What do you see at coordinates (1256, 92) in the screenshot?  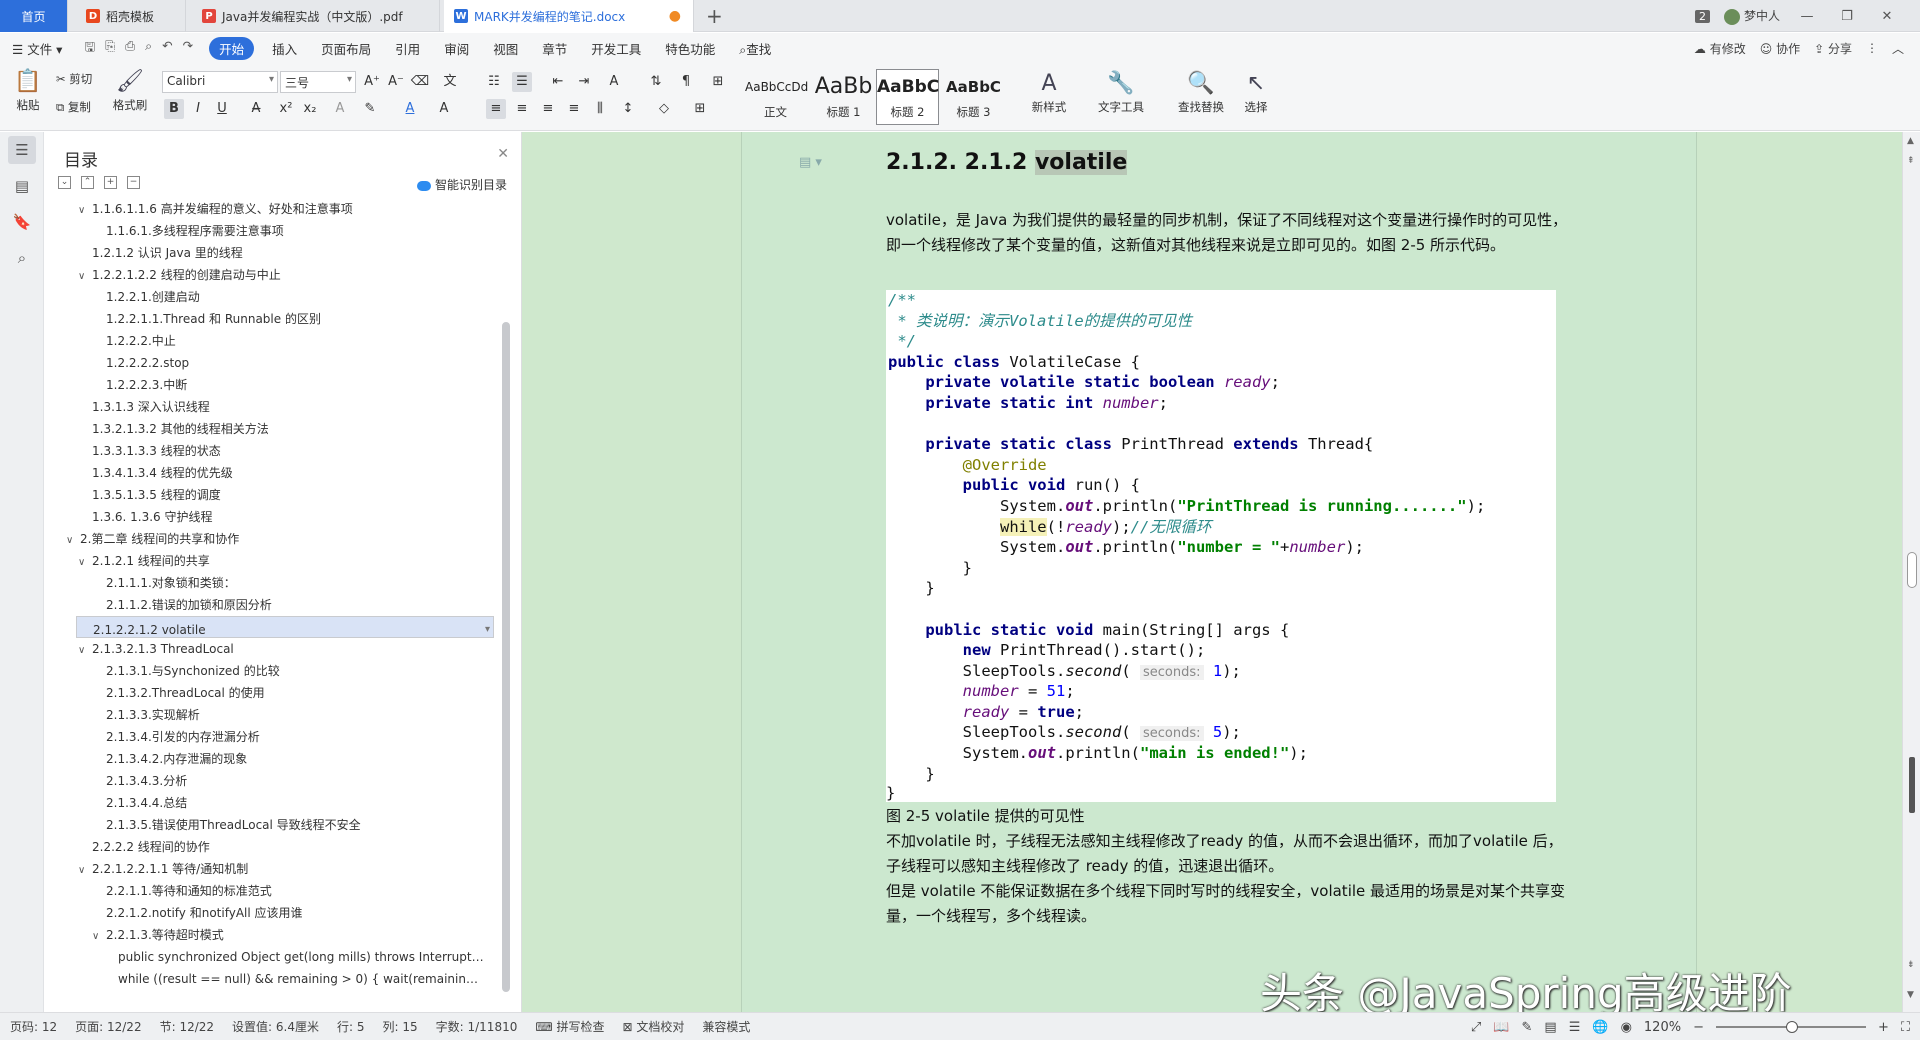 I see `select-button: ↖ 选择` at bounding box center [1256, 92].